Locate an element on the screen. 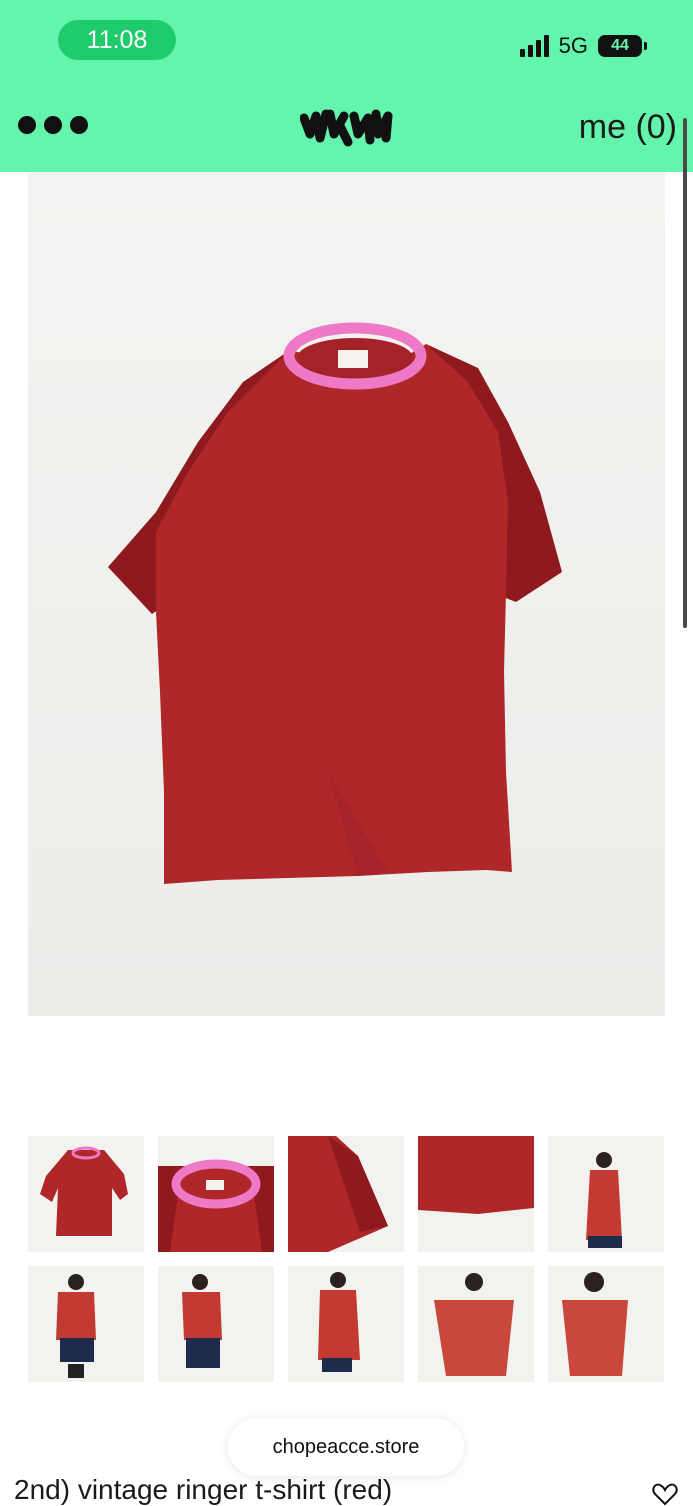  battery-icon: 44 is located at coordinates (620, 46).